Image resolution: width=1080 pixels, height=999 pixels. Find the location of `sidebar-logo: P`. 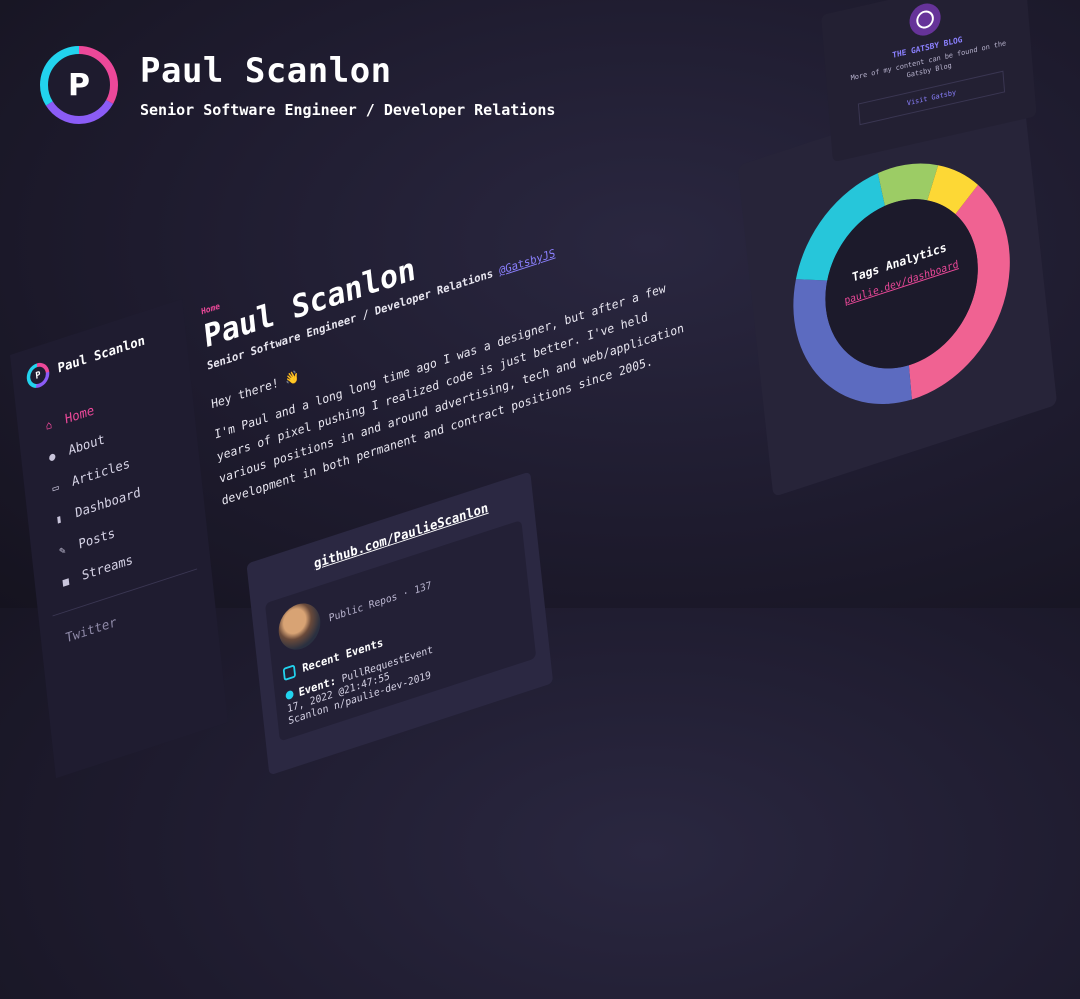

sidebar-logo: P is located at coordinates (38, 375).